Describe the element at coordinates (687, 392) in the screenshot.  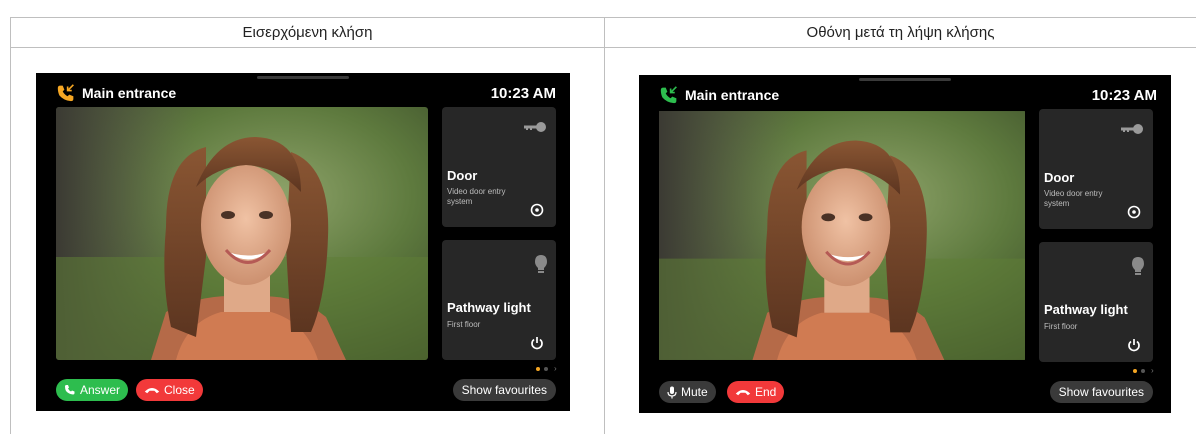
I see `mute-button: Mute` at that location.